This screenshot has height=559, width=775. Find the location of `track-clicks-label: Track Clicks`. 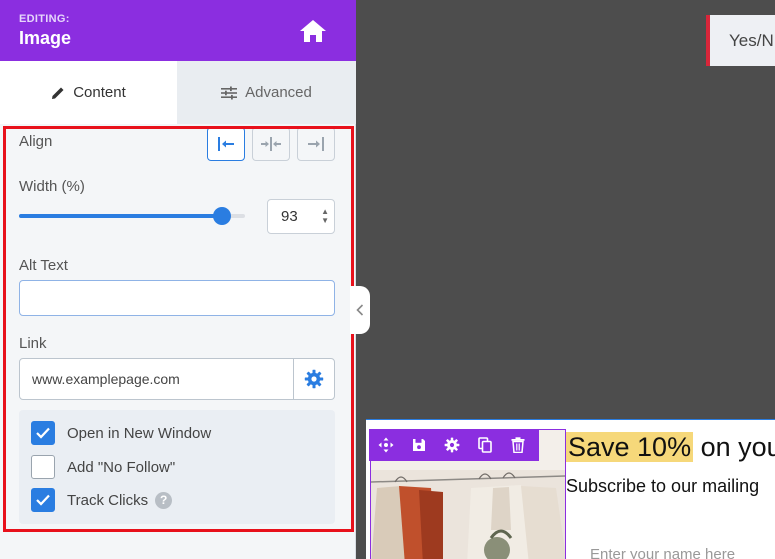

track-clicks-label: Track Clicks is located at coordinates (108, 500).